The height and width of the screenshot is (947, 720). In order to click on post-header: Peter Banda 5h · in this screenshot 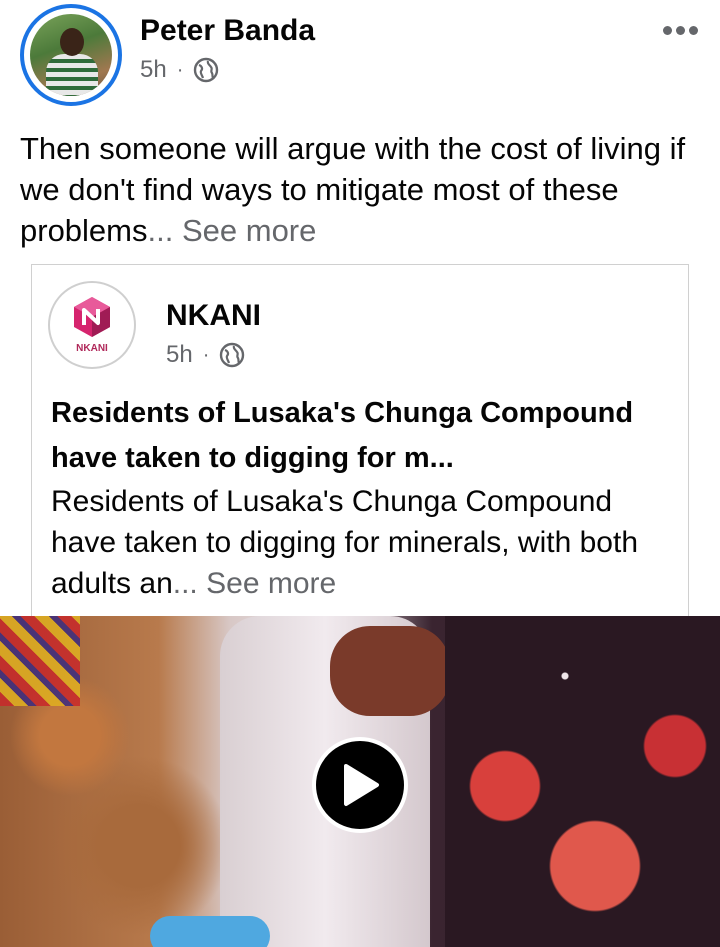, I will do `click(360, 60)`.